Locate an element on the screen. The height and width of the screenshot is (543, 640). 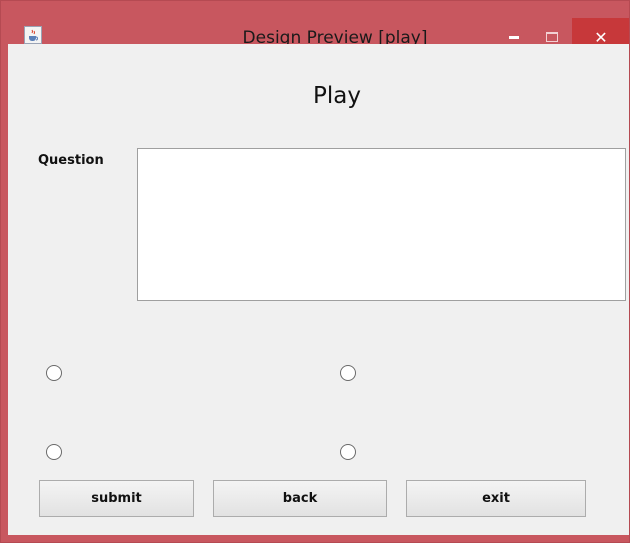
minimize-icon is located at coordinates (514, 37).